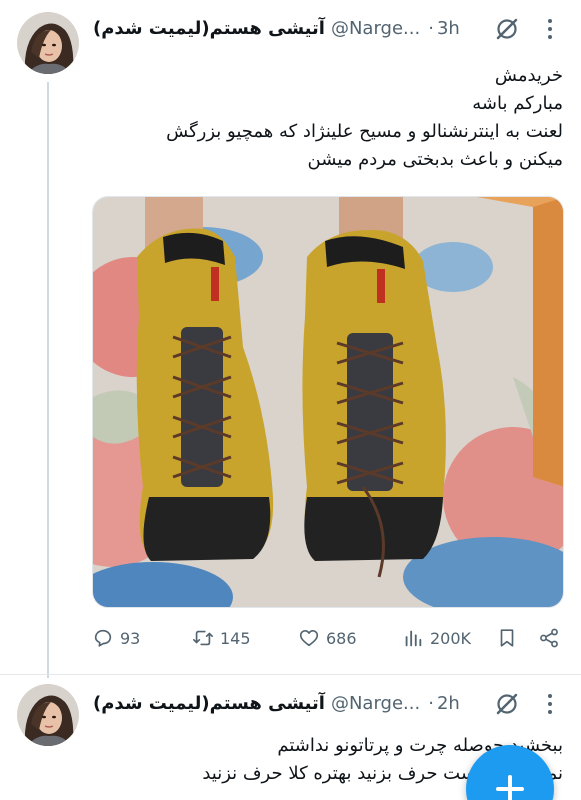  Describe the element at coordinates (48, 380) in the screenshot. I see `thread-connector-line` at that location.